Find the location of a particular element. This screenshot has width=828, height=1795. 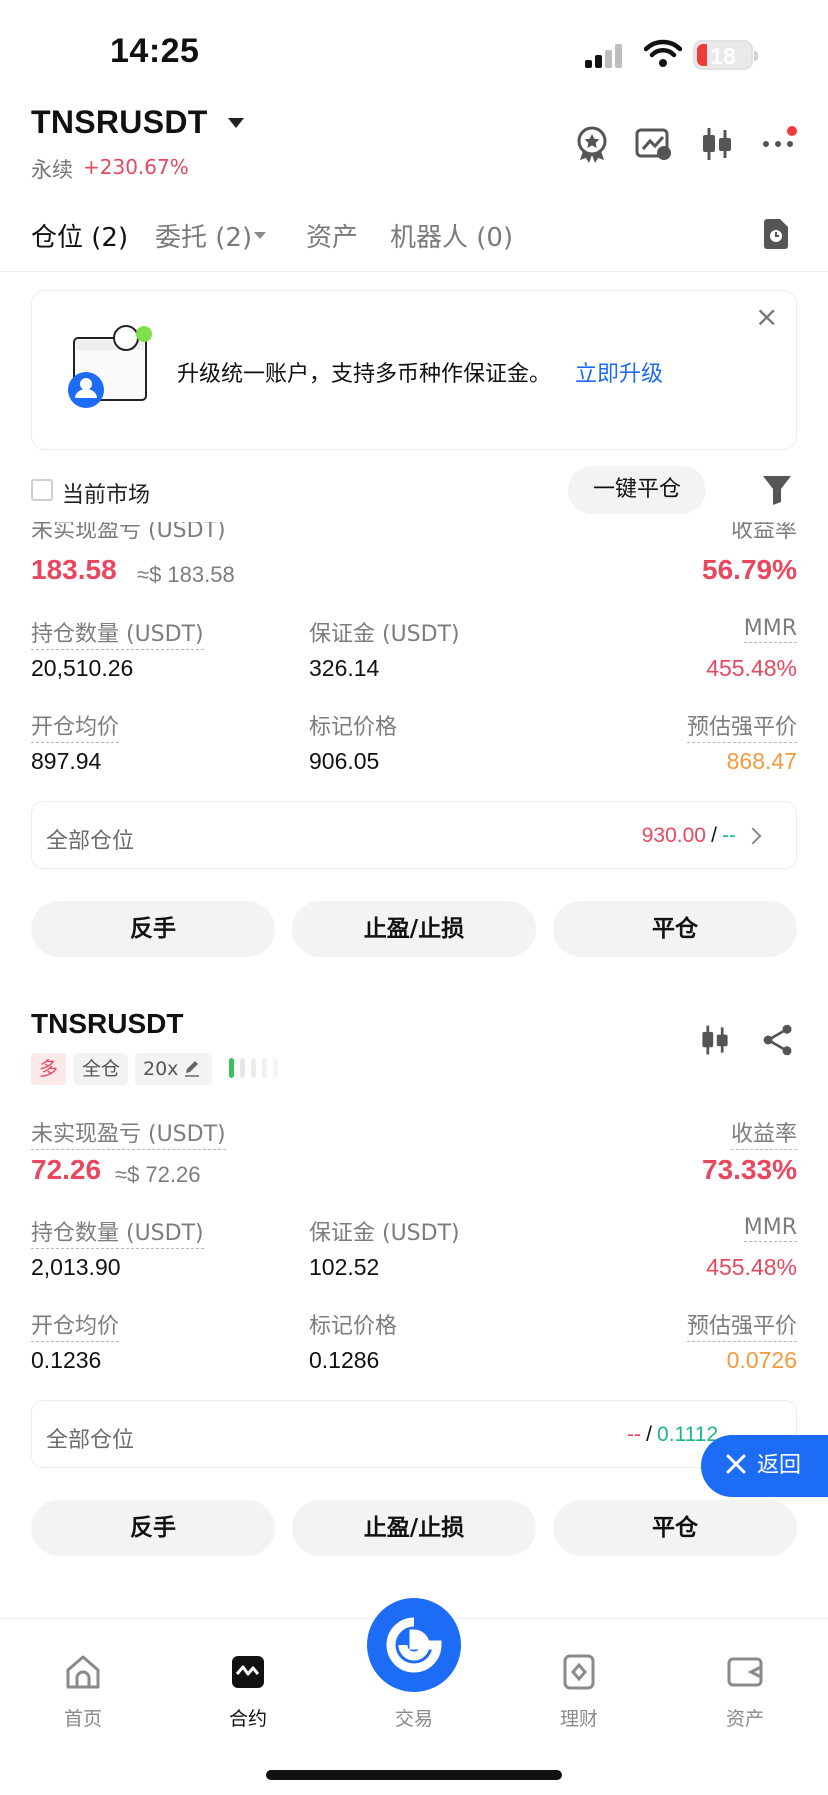

margin-value: 102.52 is located at coordinates (344, 1267).